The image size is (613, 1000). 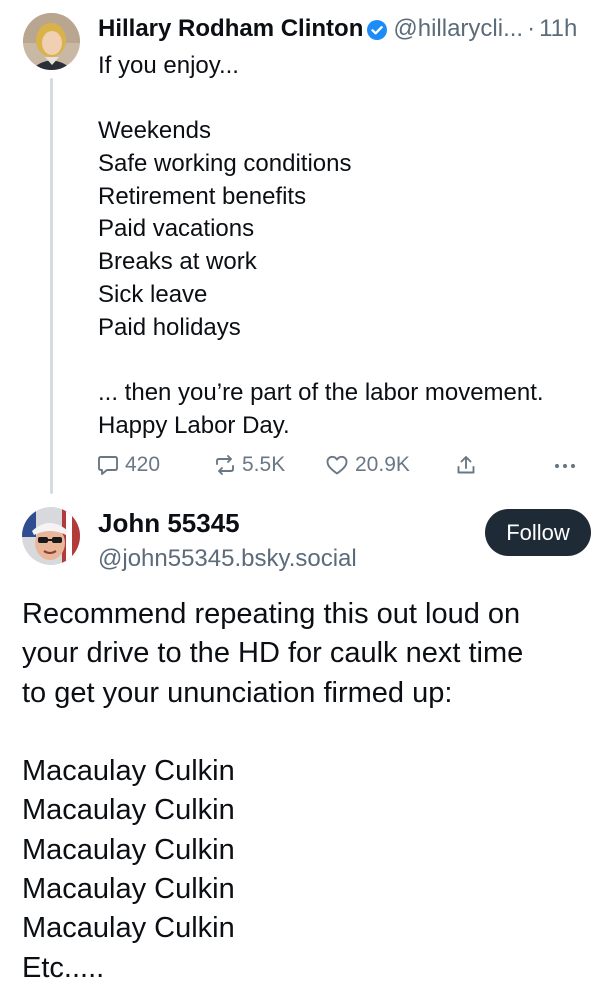 I want to click on reply-icon, so click(x=108, y=465).